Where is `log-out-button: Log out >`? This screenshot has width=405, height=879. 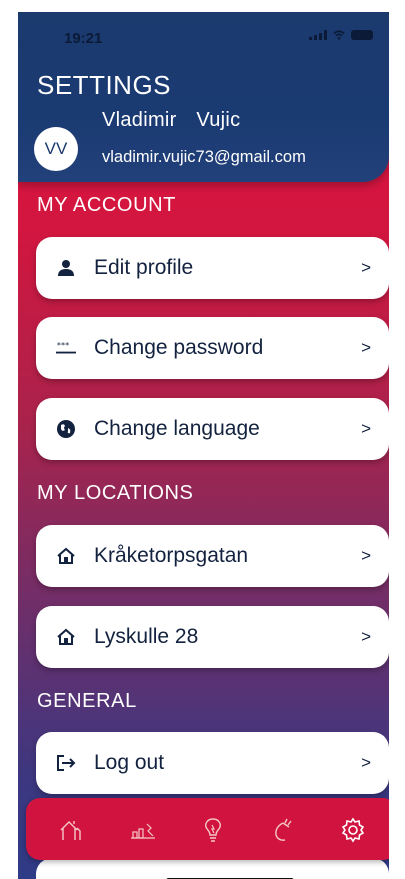
log-out-button: Log out > is located at coordinates (212, 763).